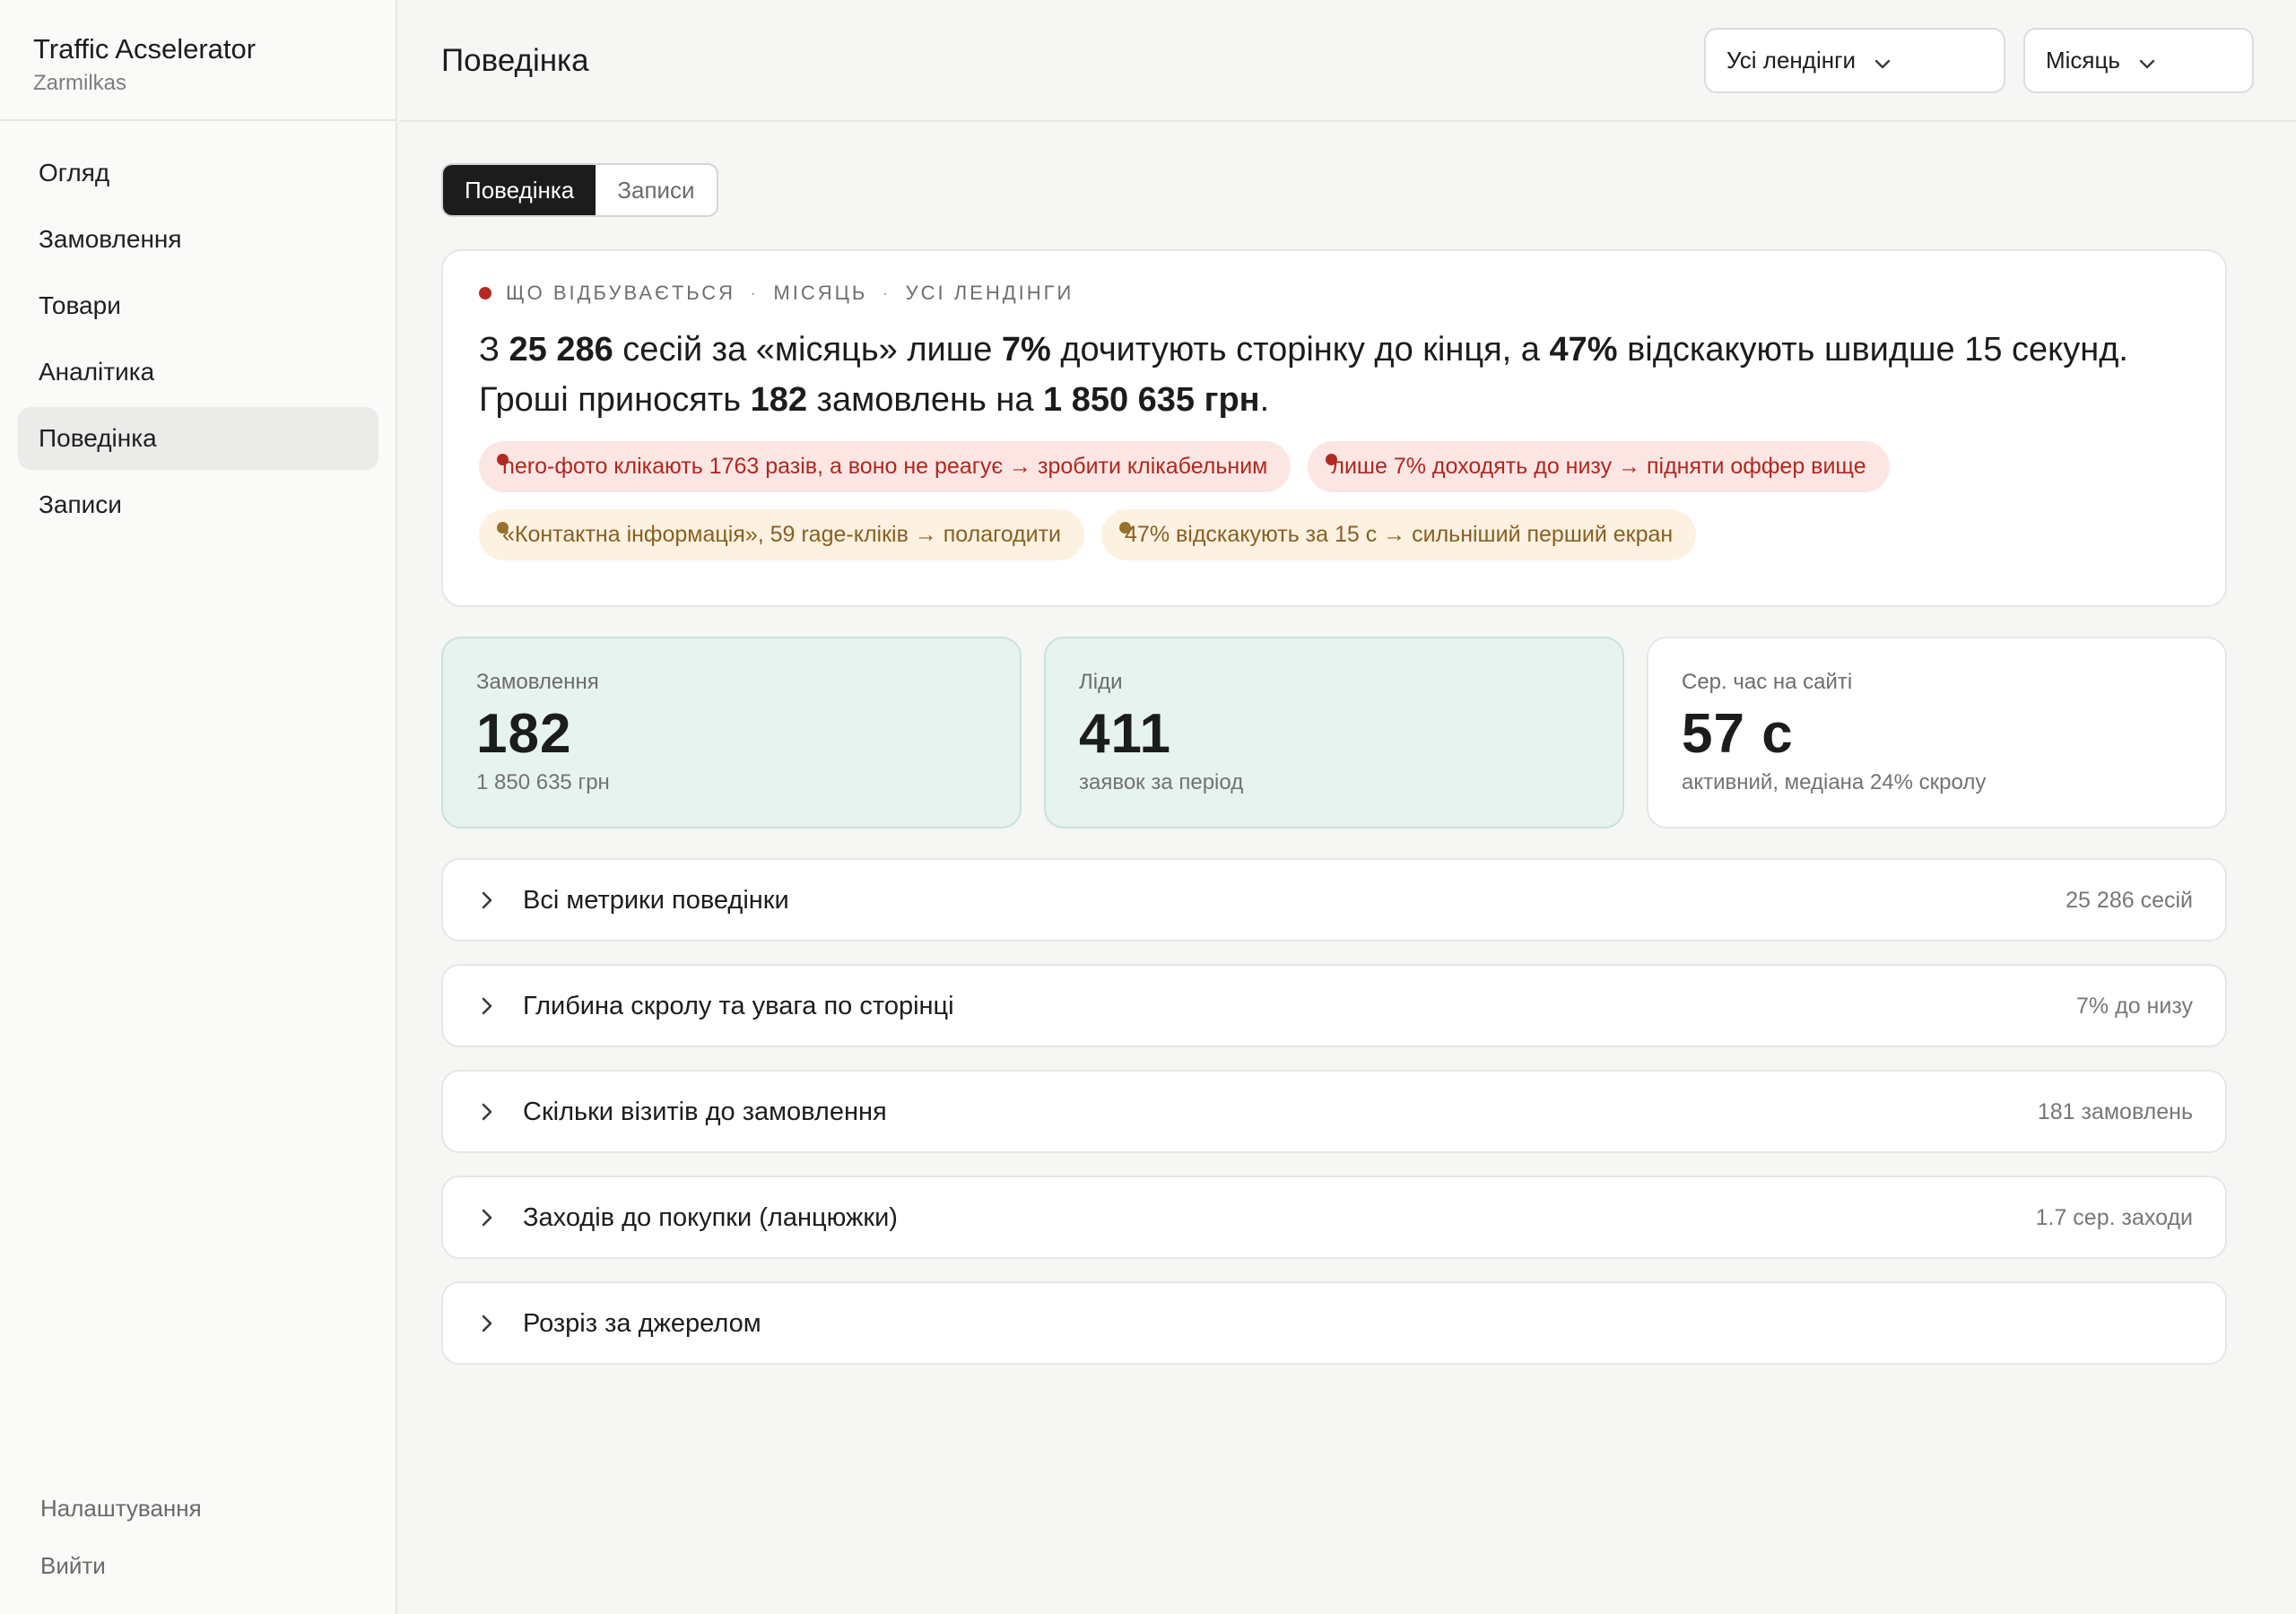 The width and height of the screenshot is (2296, 1614). Describe the element at coordinates (1151, 400) in the screenshot. I see `revenue-amount: 1 850 635 грн` at that location.